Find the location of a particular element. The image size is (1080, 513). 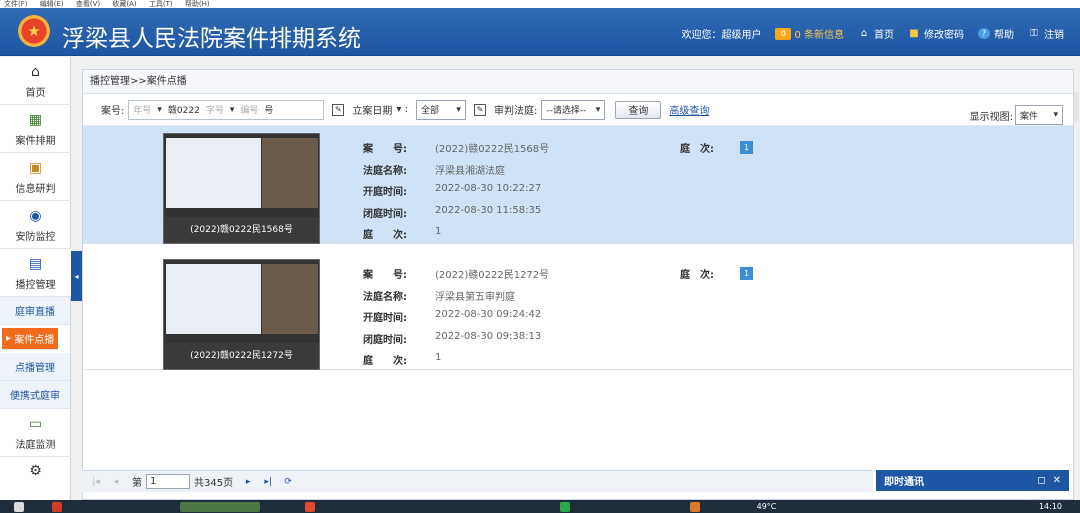

sidebar-item-scheduling: ▦ 案件排期 is located at coordinates (35, 129).